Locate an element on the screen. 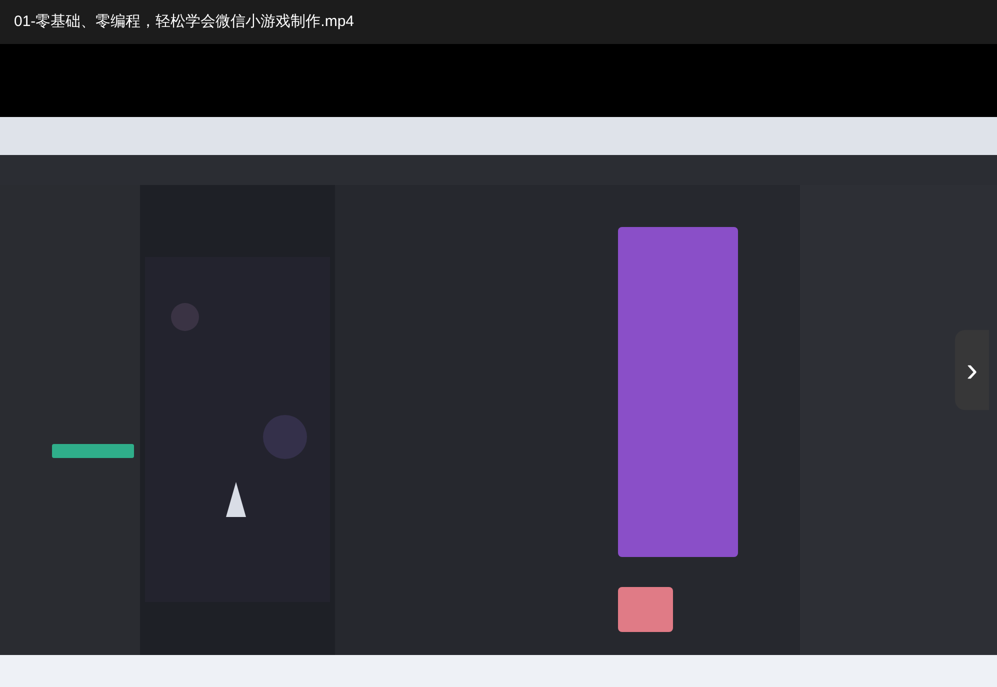 The height and width of the screenshot is (687, 997). next-button: › is located at coordinates (972, 370).